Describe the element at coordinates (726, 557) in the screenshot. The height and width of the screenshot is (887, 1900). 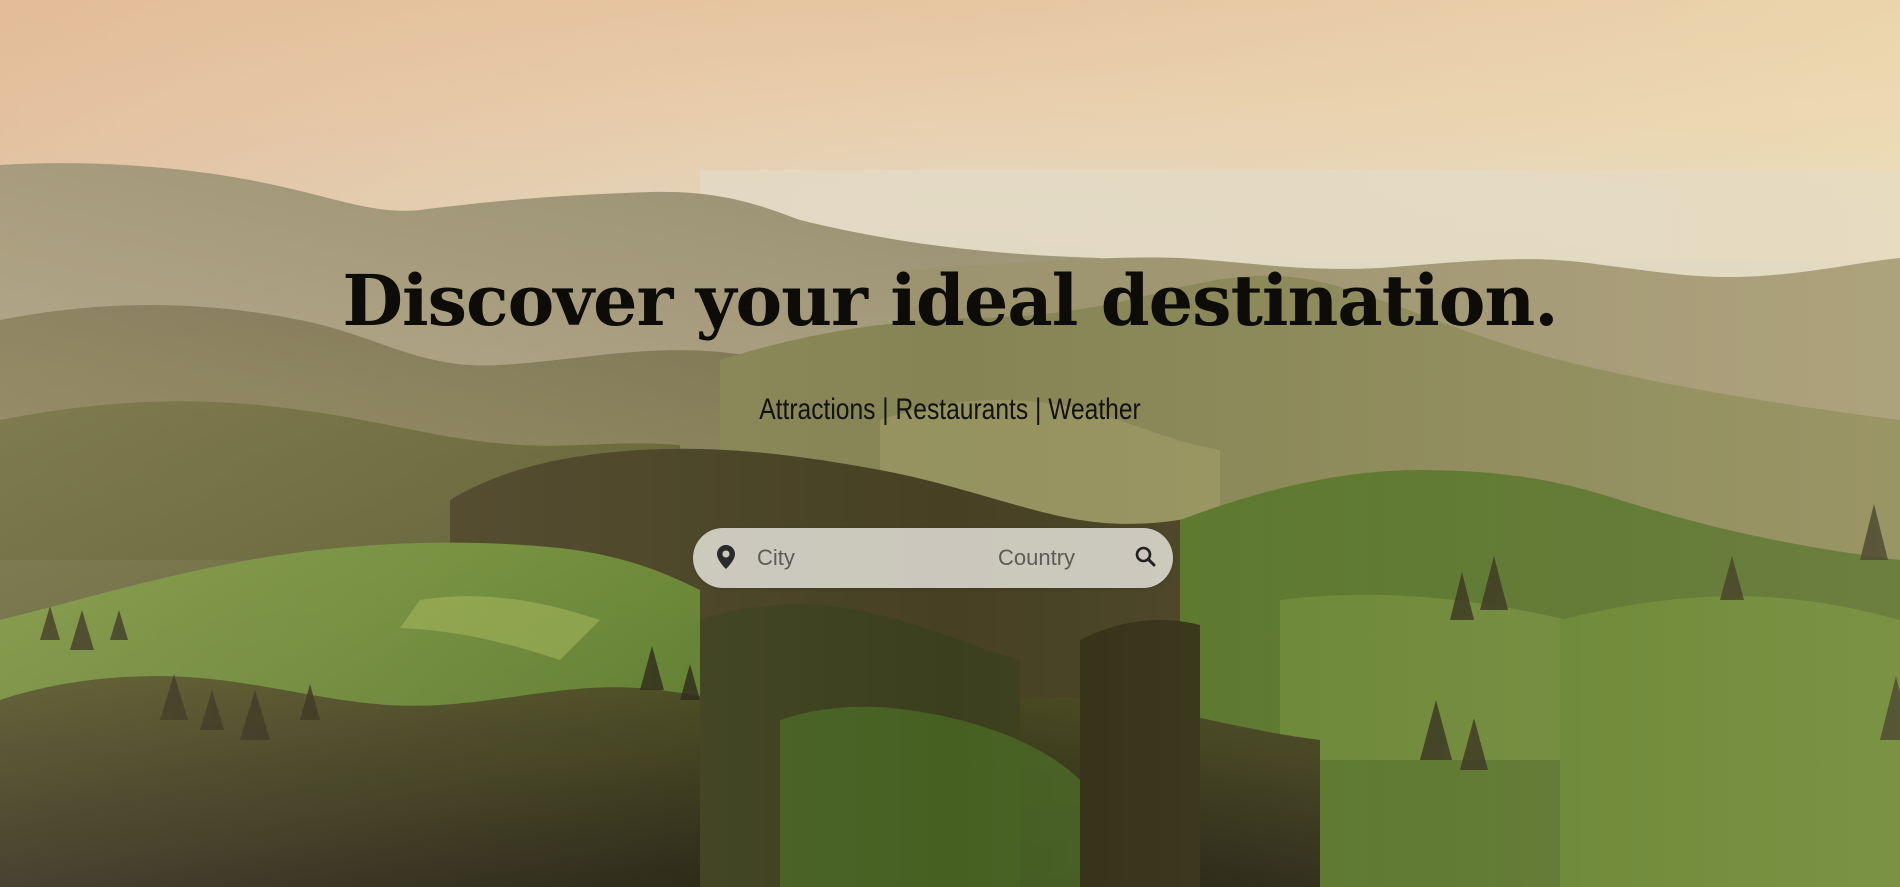
I see `map-pin-icon` at that location.